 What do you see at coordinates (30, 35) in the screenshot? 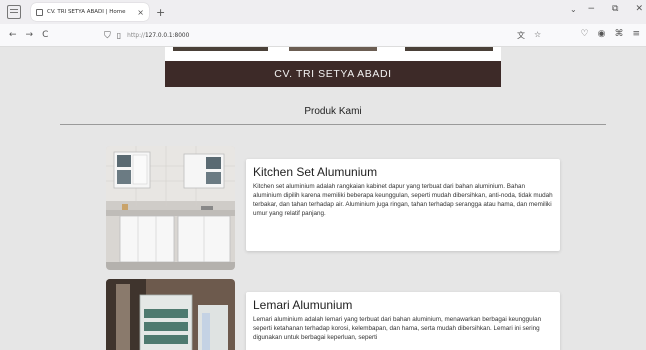
I see `forward-button: →` at bounding box center [30, 35].